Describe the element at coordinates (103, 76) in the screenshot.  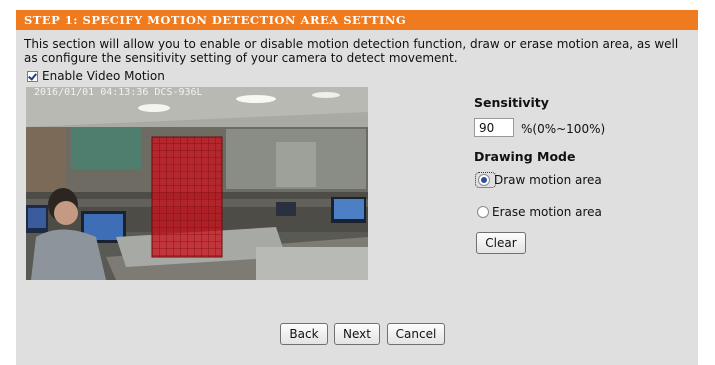
I see `enable-video-motion-label: Enable Video Motion` at that location.